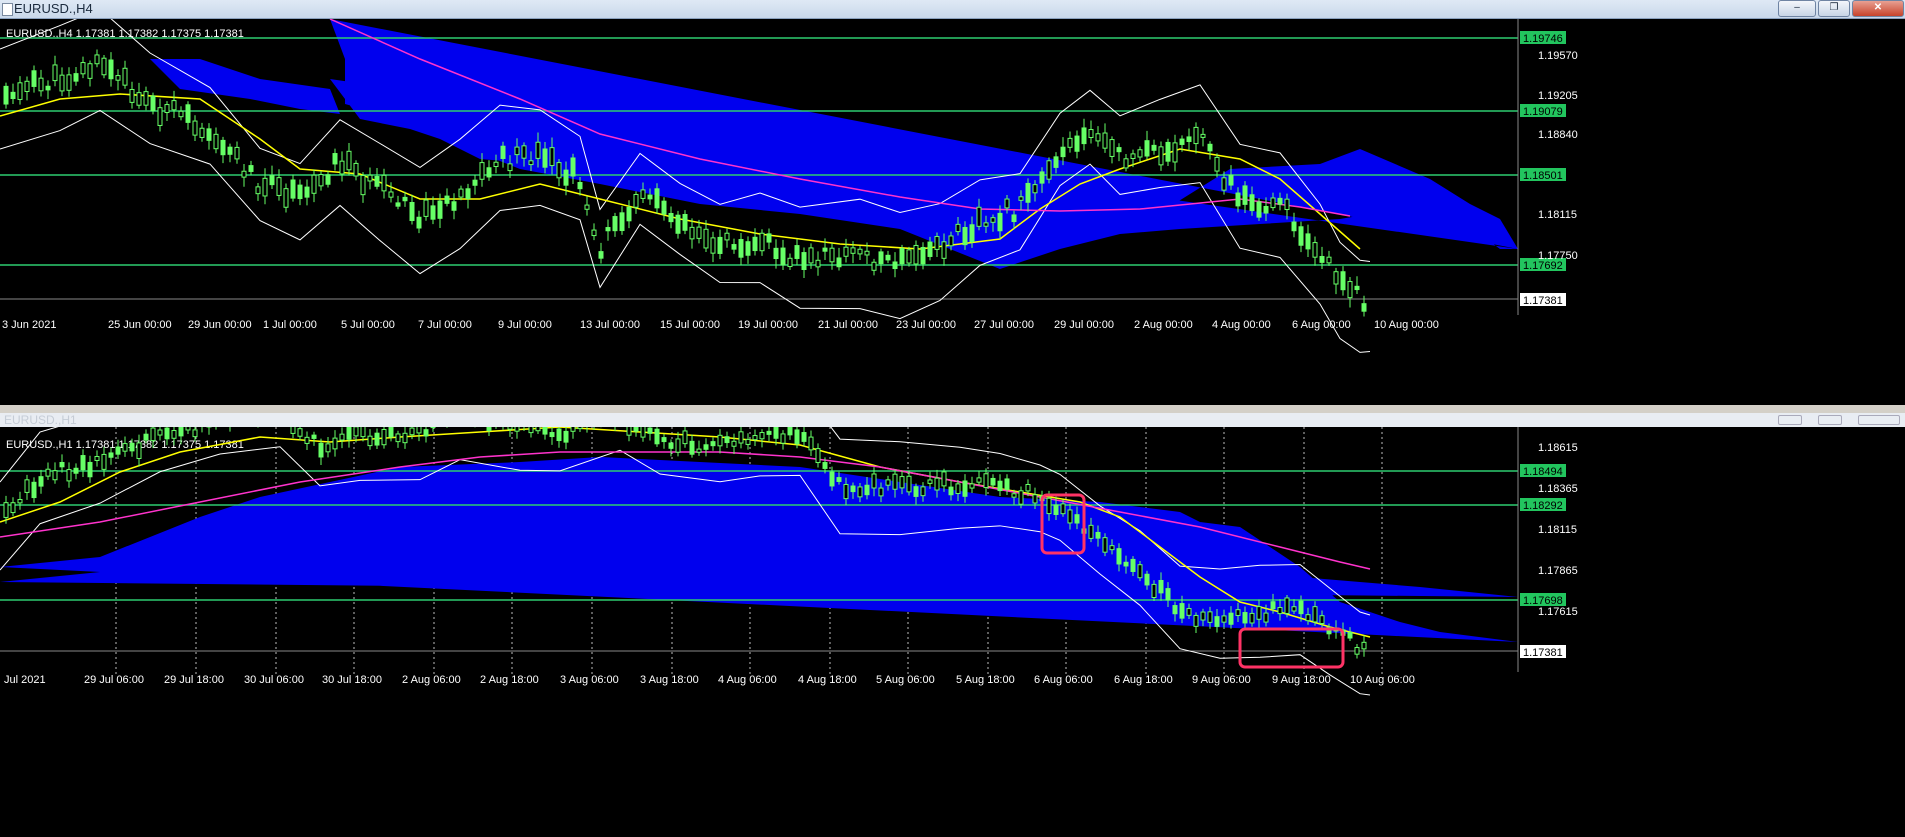 This screenshot has width=1905, height=837. I want to click on h1-restore-button, so click(1830, 420).